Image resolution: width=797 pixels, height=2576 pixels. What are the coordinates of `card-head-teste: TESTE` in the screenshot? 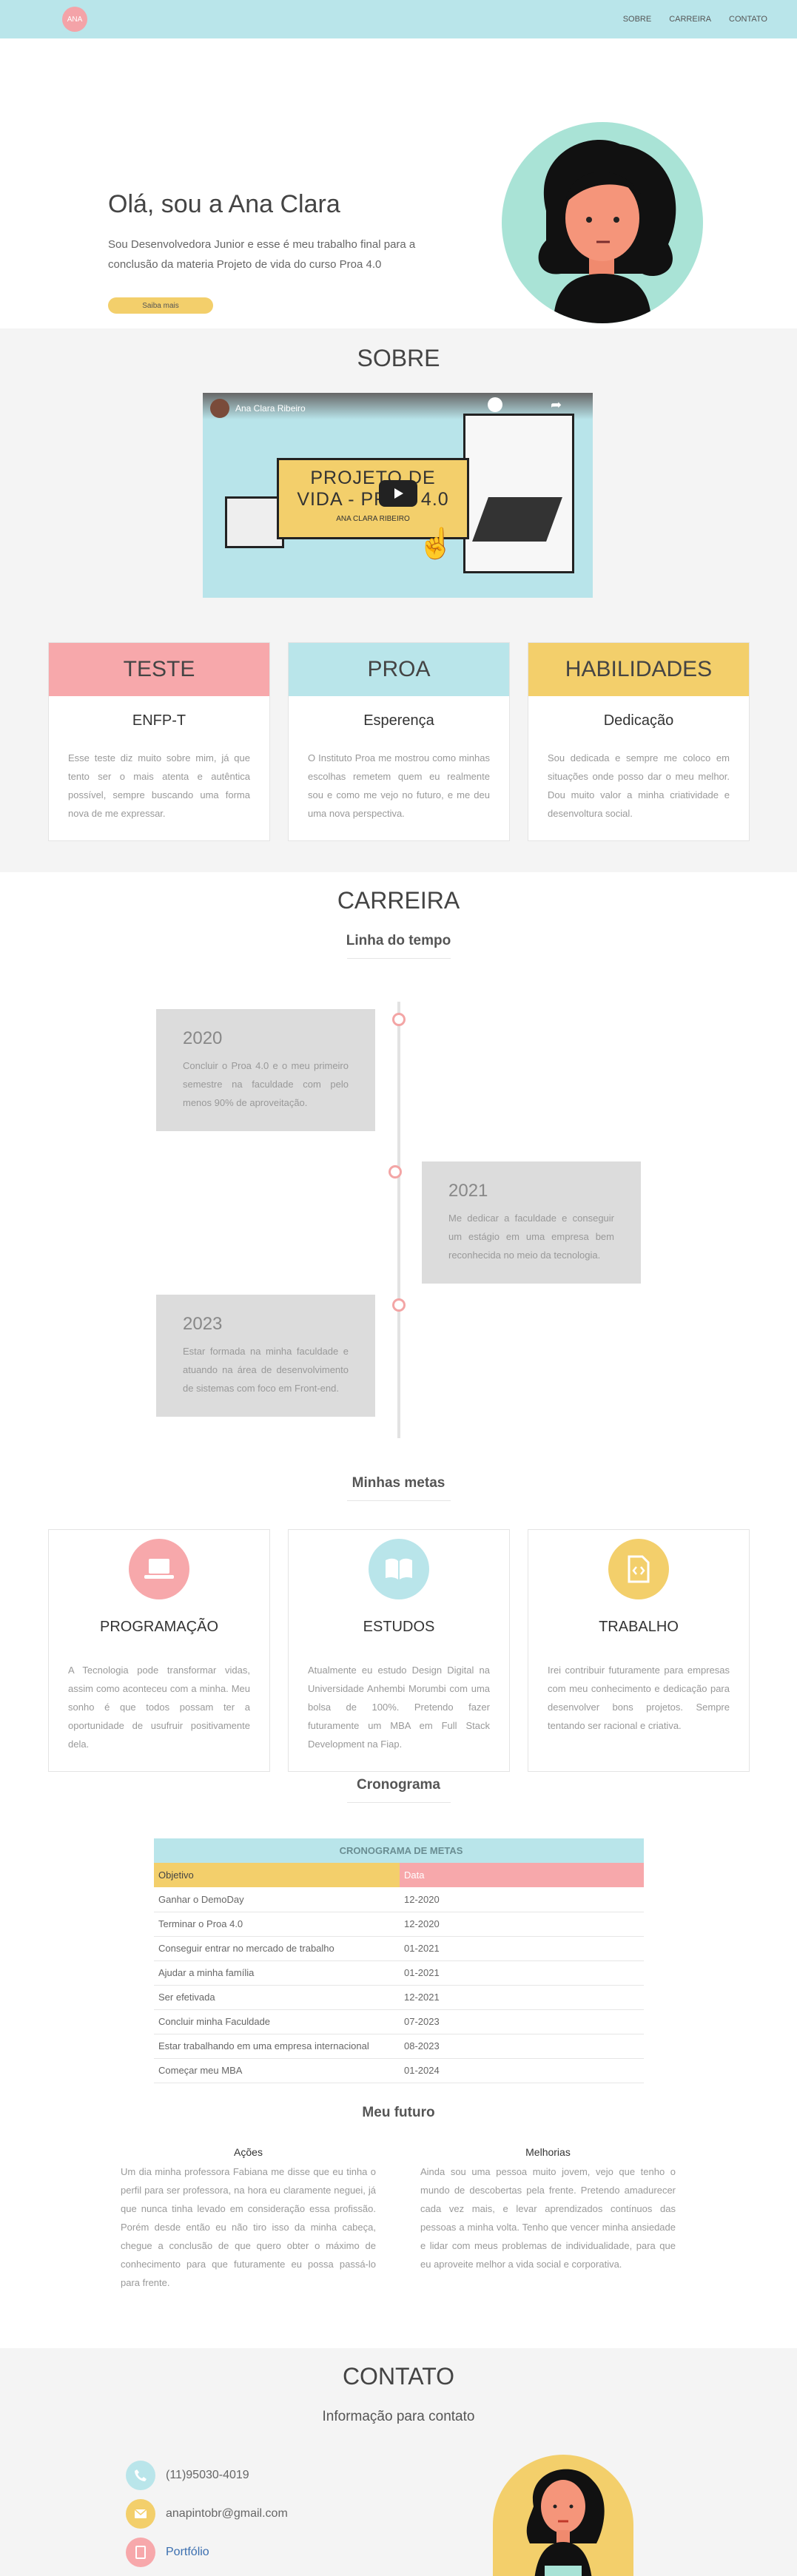 It's located at (159, 669).